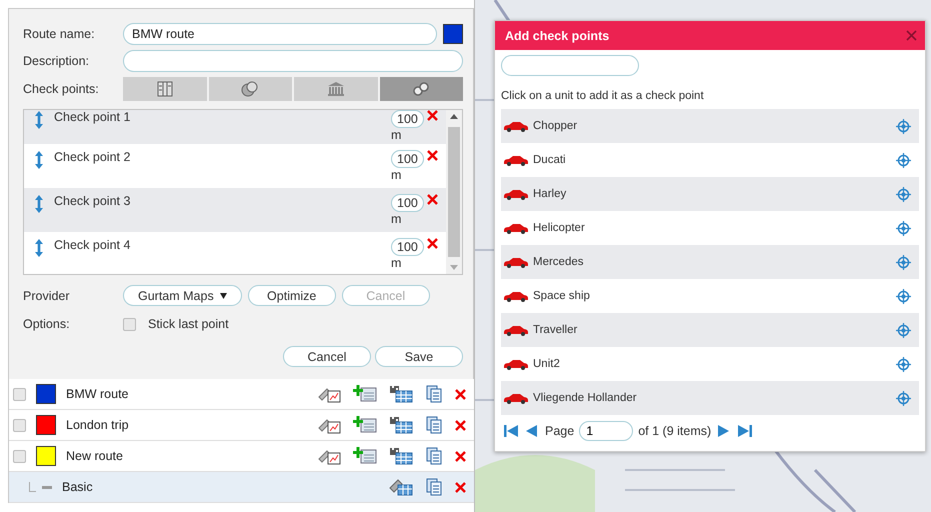 The height and width of the screenshot is (512, 931). I want to click on checkpoint-name: Check point 2, so click(92, 158).